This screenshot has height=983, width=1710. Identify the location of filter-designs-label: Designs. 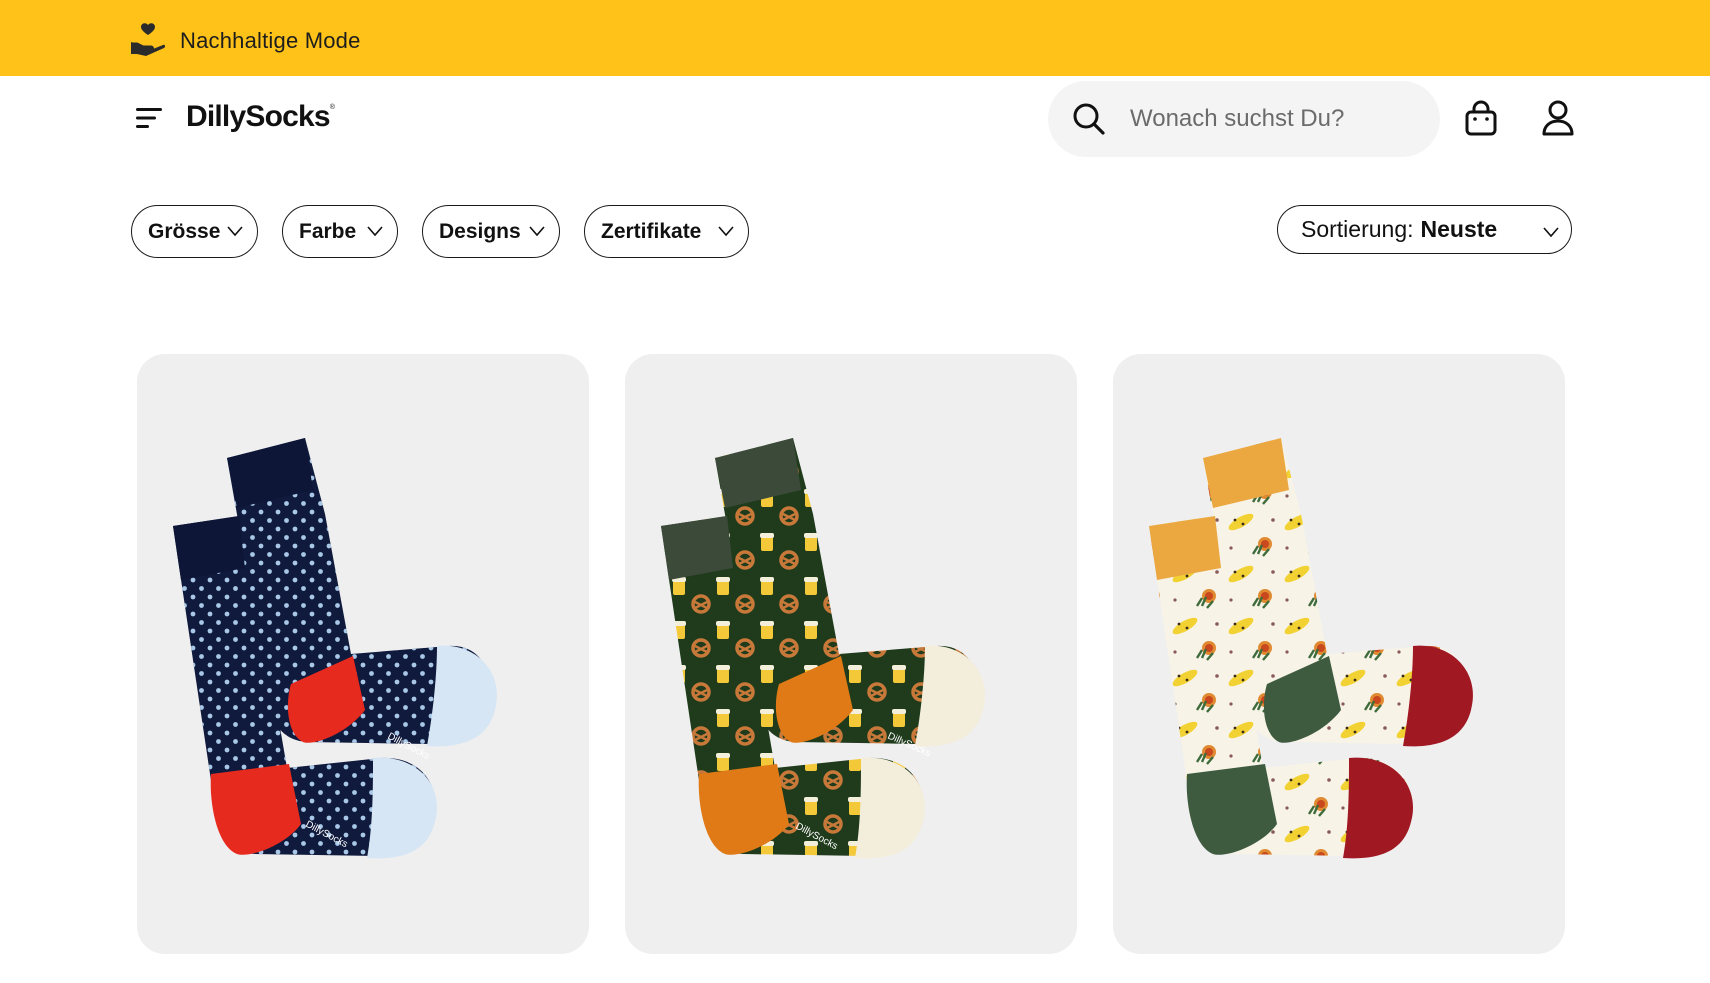
(480, 231).